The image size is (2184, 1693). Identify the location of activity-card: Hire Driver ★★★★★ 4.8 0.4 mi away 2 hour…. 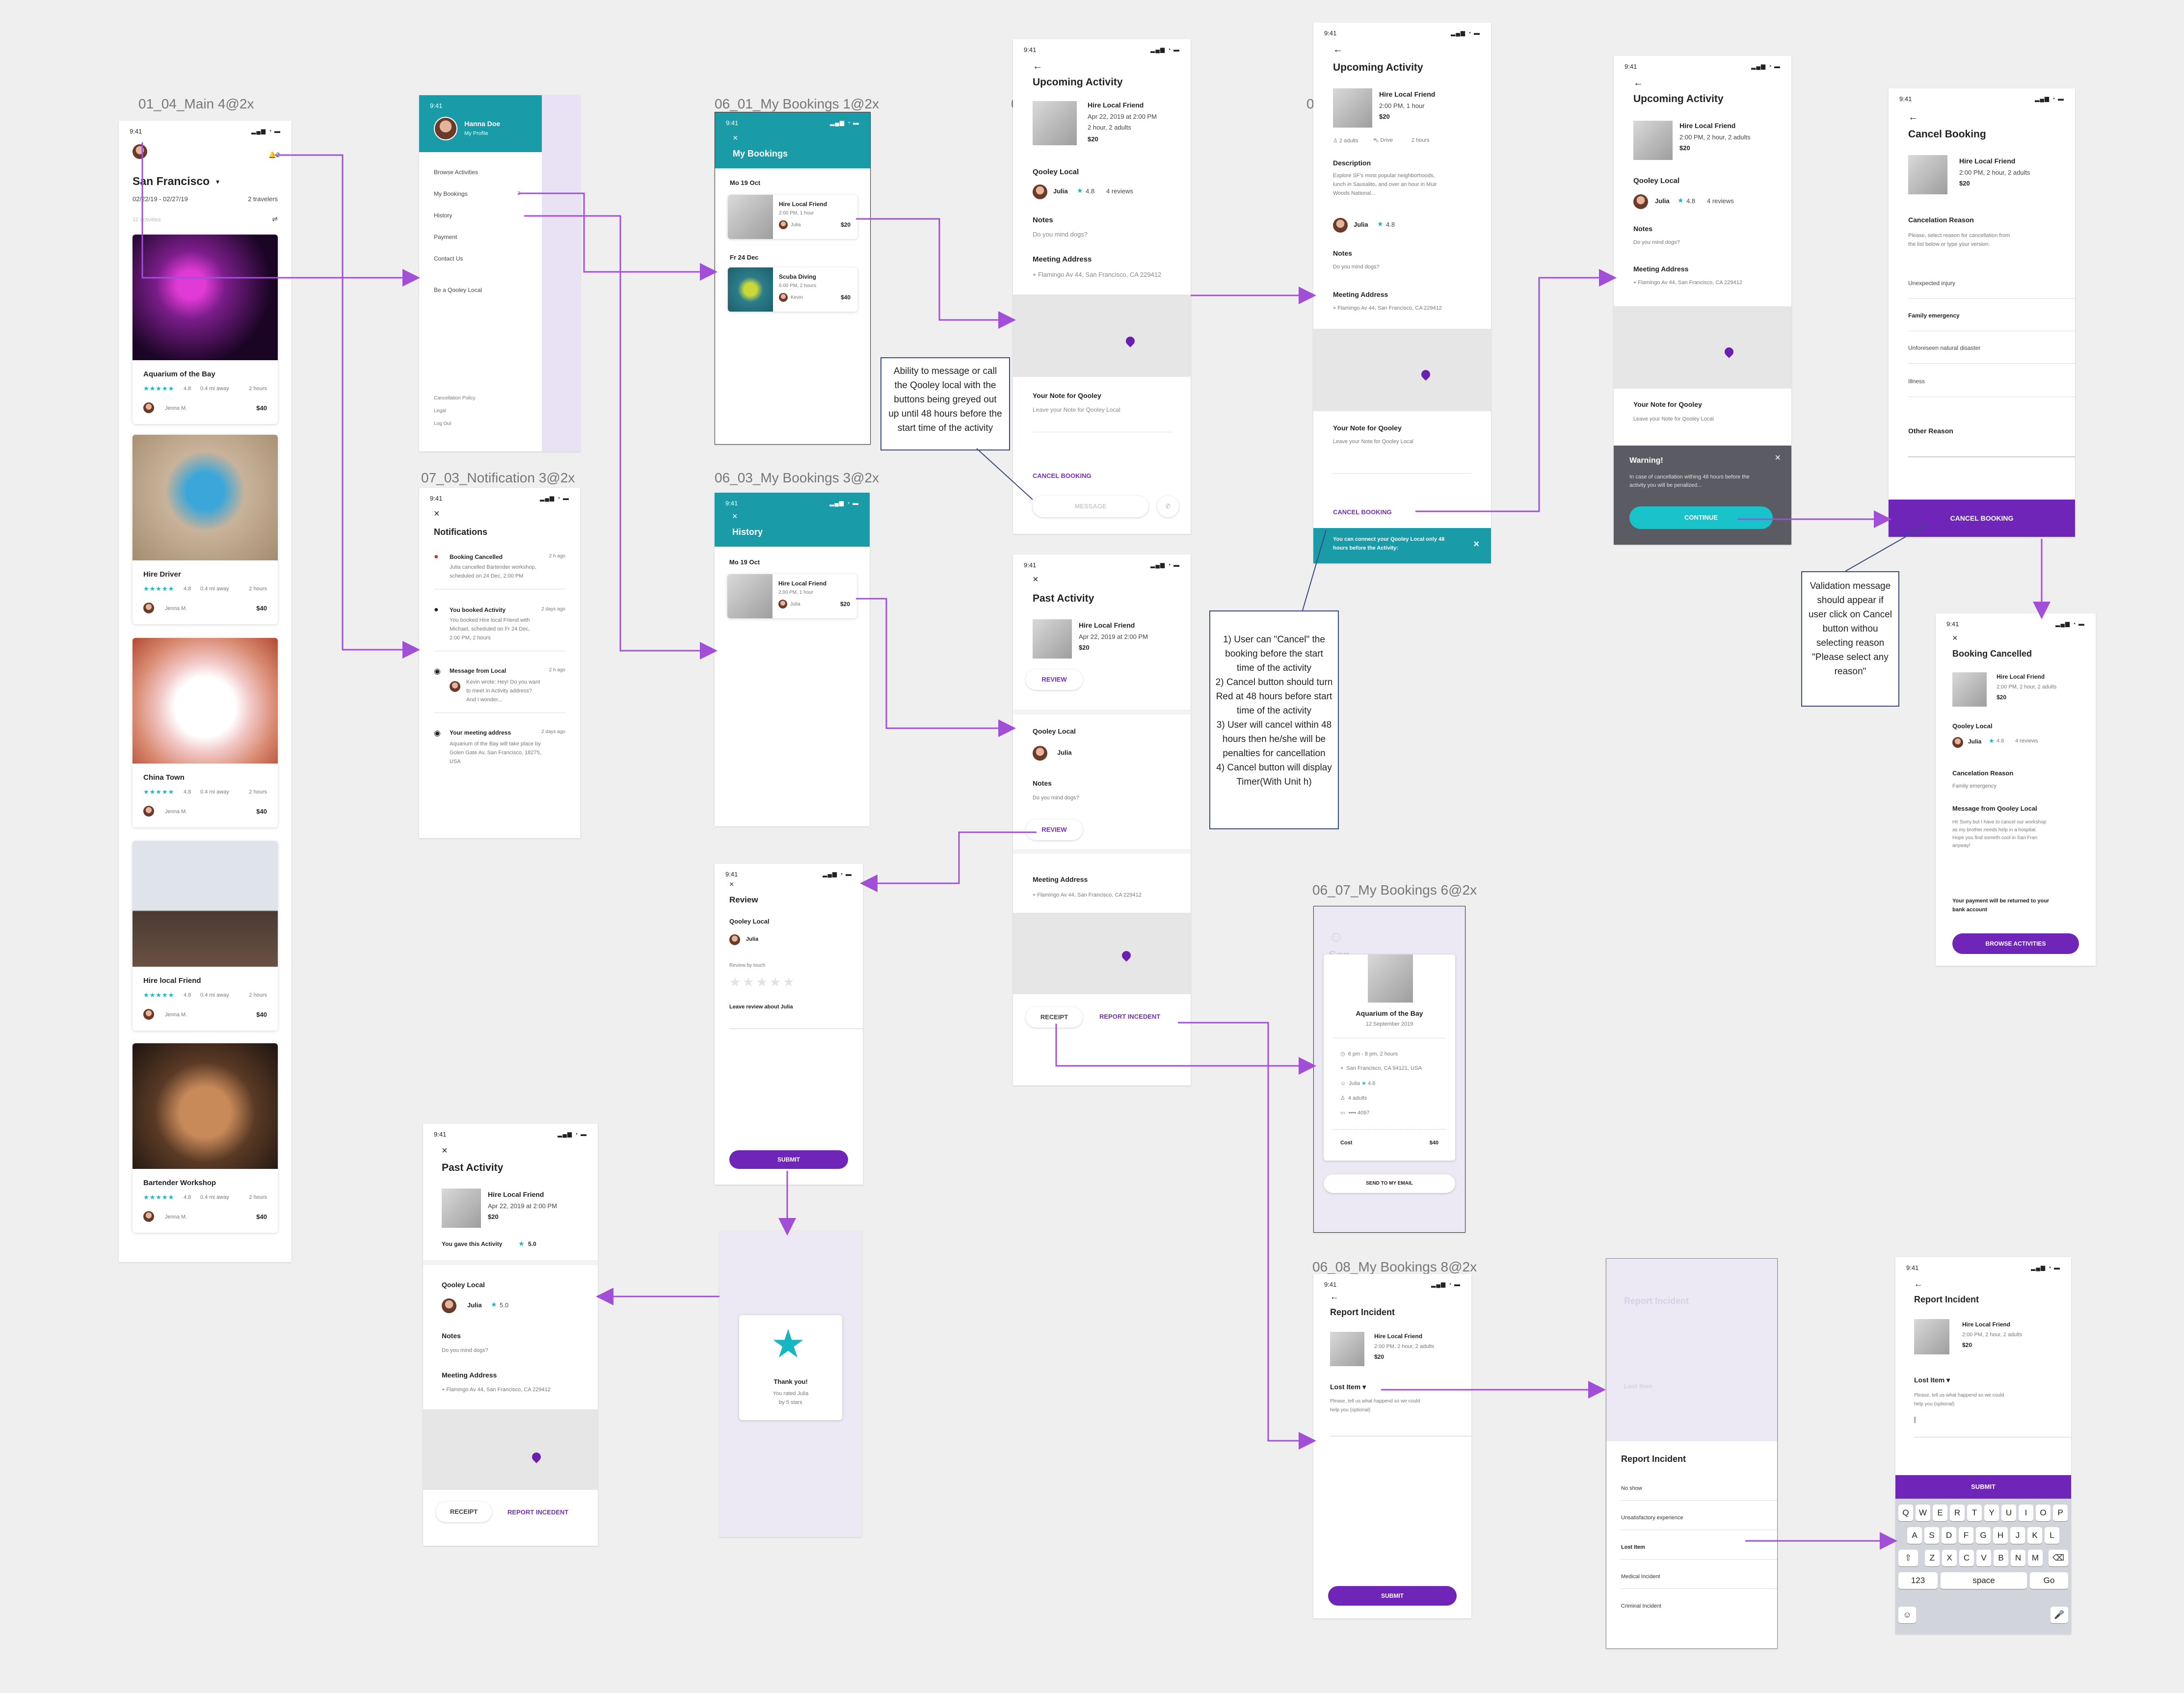
(205, 530).